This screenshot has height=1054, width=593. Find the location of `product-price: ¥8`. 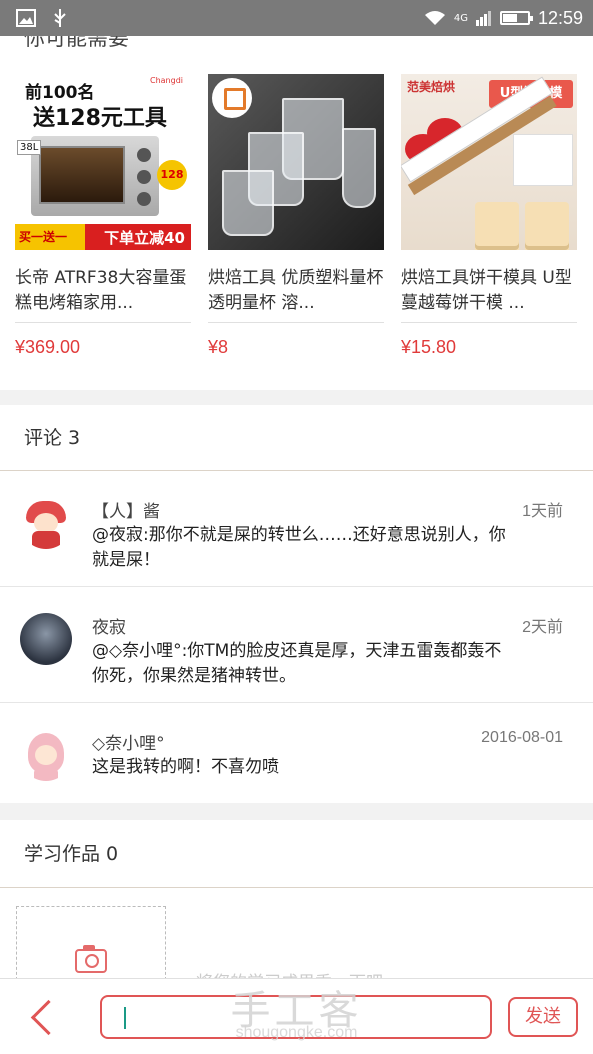

product-price: ¥8 is located at coordinates (218, 347).